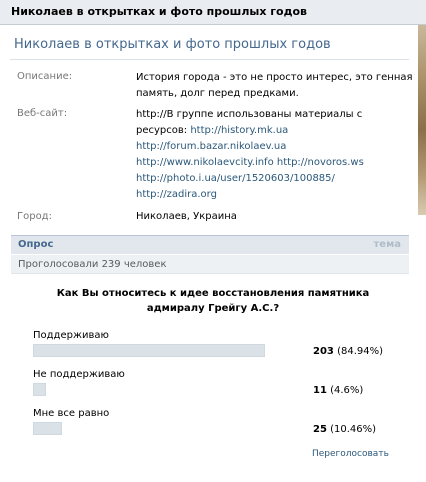  What do you see at coordinates (205, 162) in the screenshot?
I see `link-nikolaevcity: http://www.nikolaevcity.info` at bounding box center [205, 162].